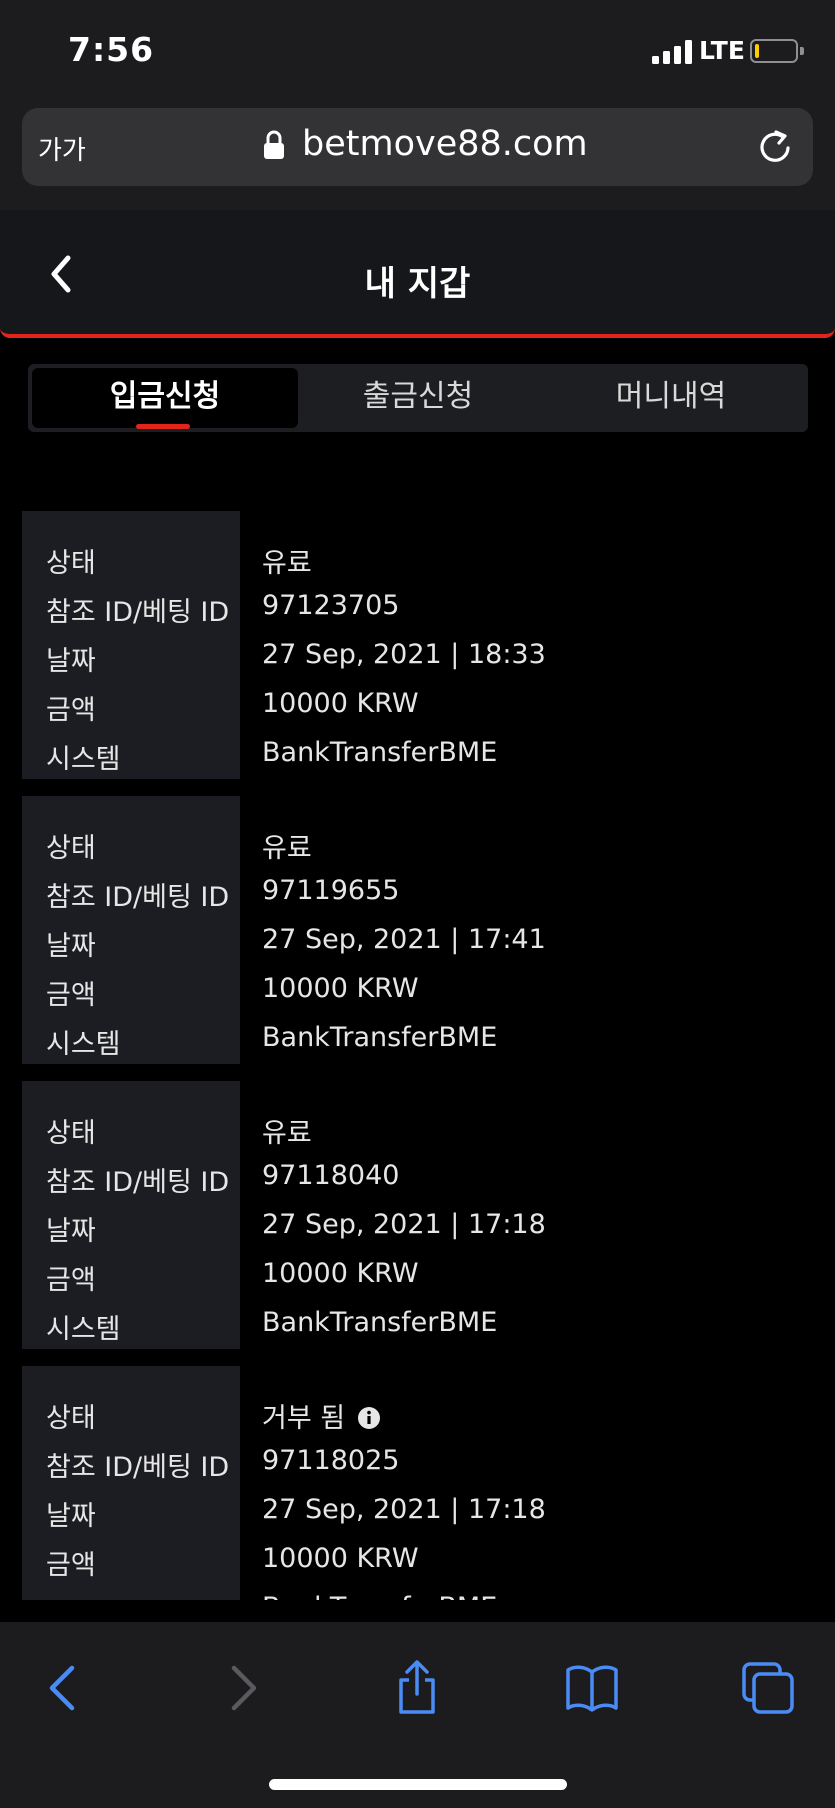 The width and height of the screenshot is (835, 1808). I want to click on tab-label: 머니내역, so click(671, 396).